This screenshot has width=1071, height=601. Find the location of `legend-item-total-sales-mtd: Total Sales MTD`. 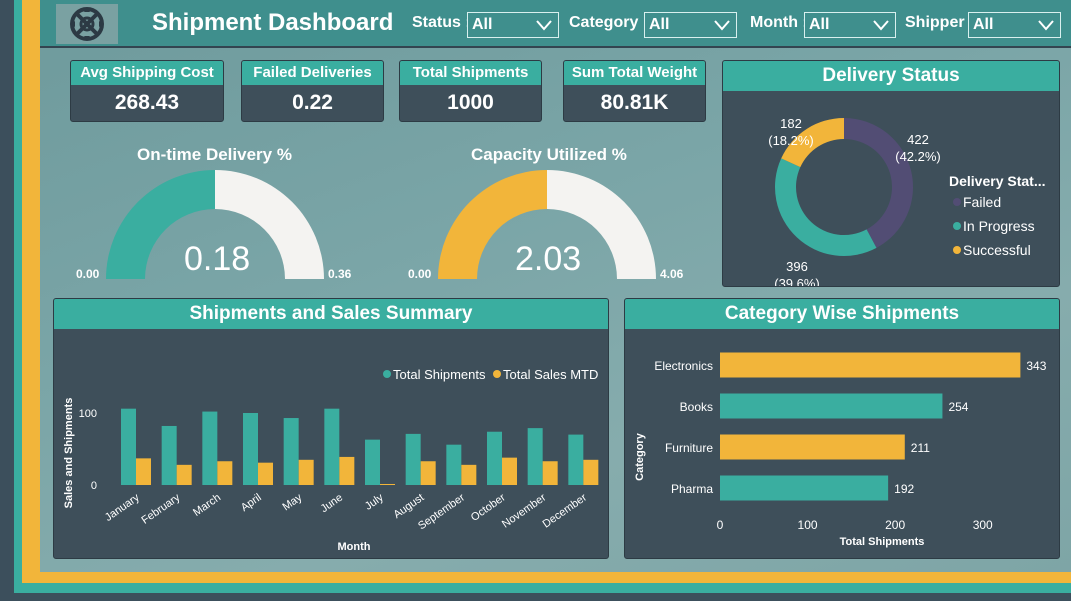

legend-item-total-sales-mtd: Total Sales MTD is located at coordinates (550, 374).